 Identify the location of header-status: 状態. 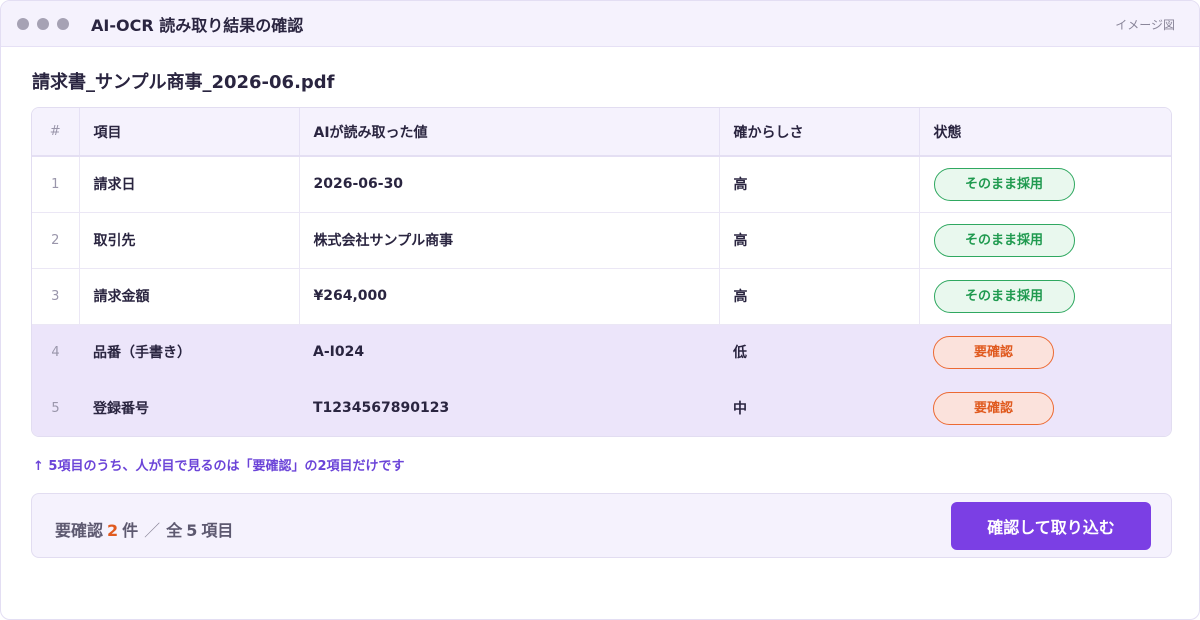
(1045, 132).